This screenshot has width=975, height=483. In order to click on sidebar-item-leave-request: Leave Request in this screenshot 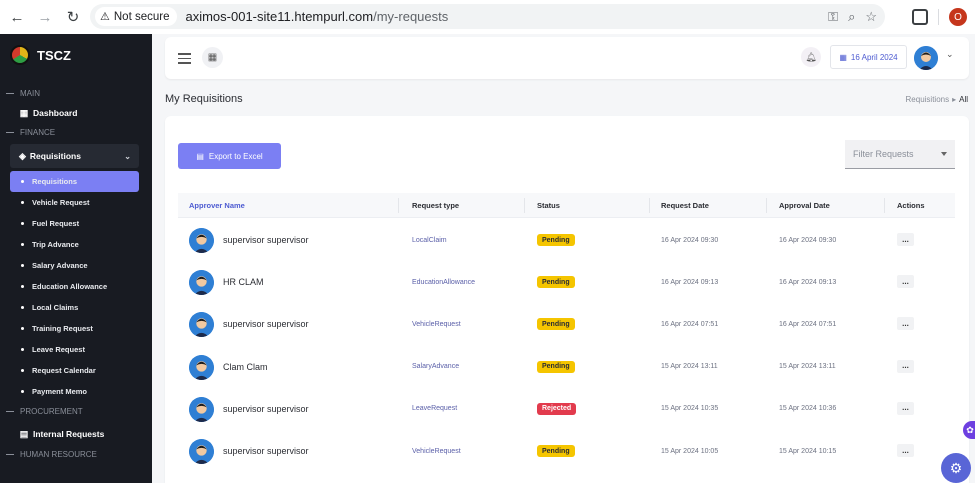, I will do `click(74, 349)`.